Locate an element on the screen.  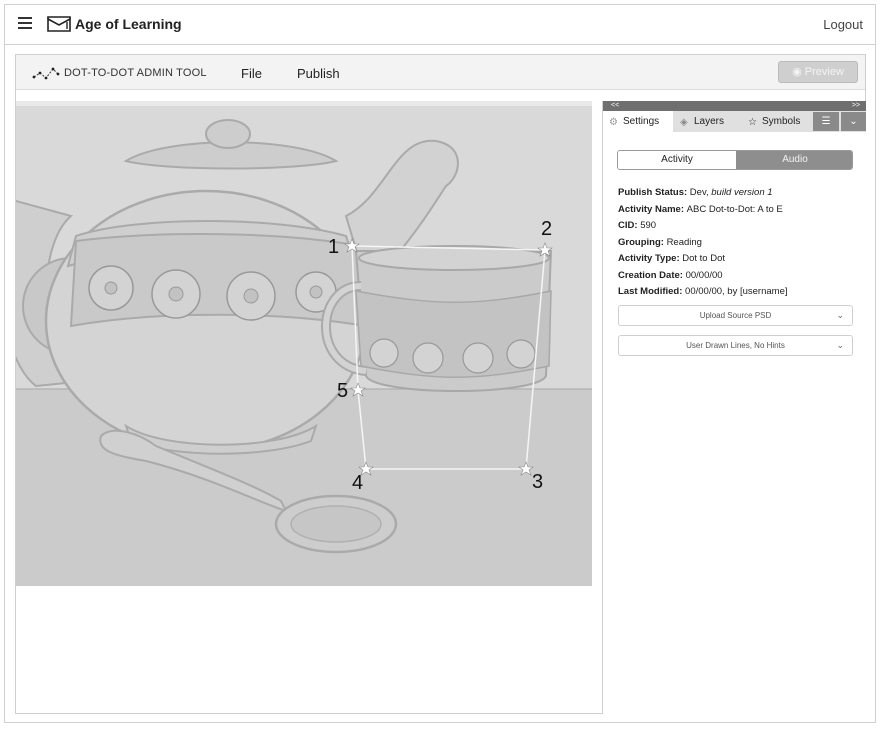
publish-status-row: Publish Status: Dev, build version 1 is located at coordinates (695, 192).